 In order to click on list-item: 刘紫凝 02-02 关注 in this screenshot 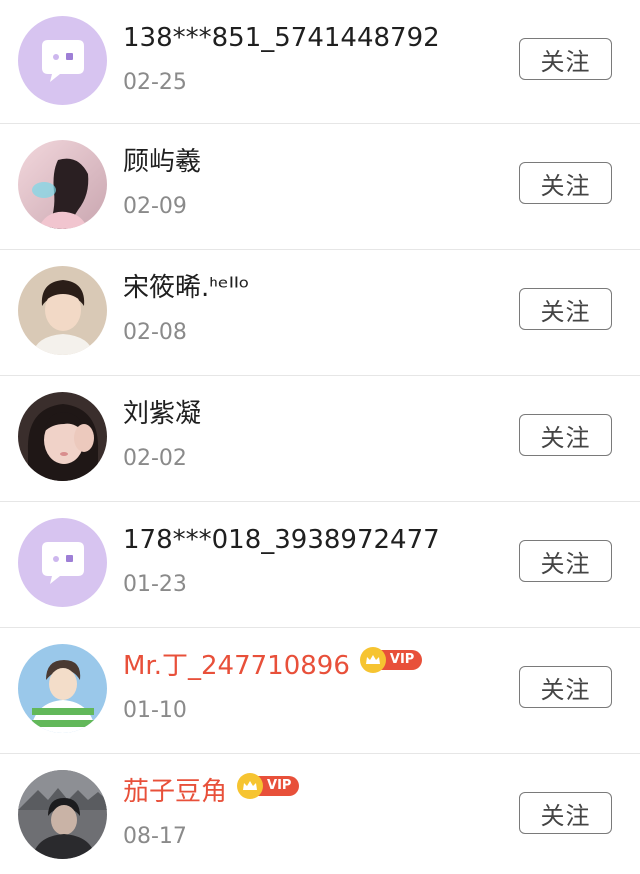, I will do `click(320, 439)`.